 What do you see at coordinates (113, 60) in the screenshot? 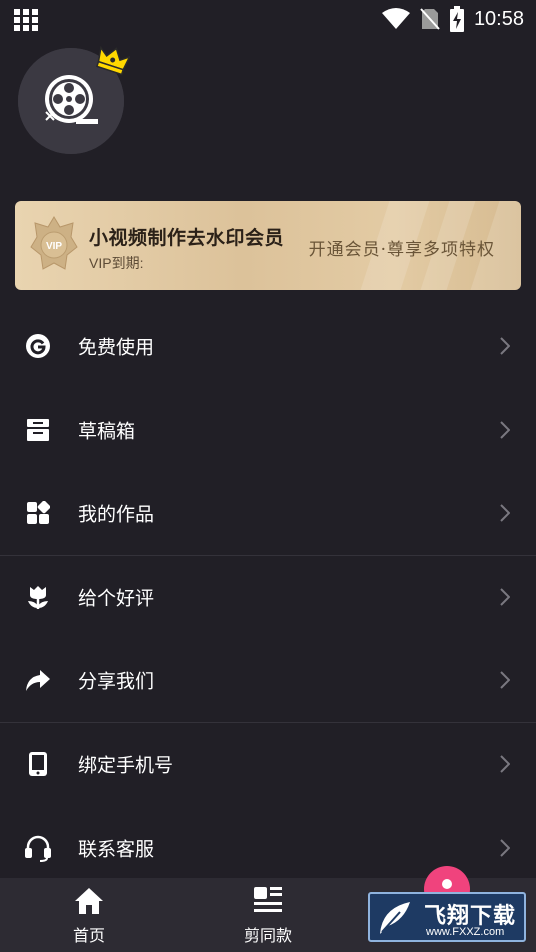
I see `crown-icon` at bounding box center [113, 60].